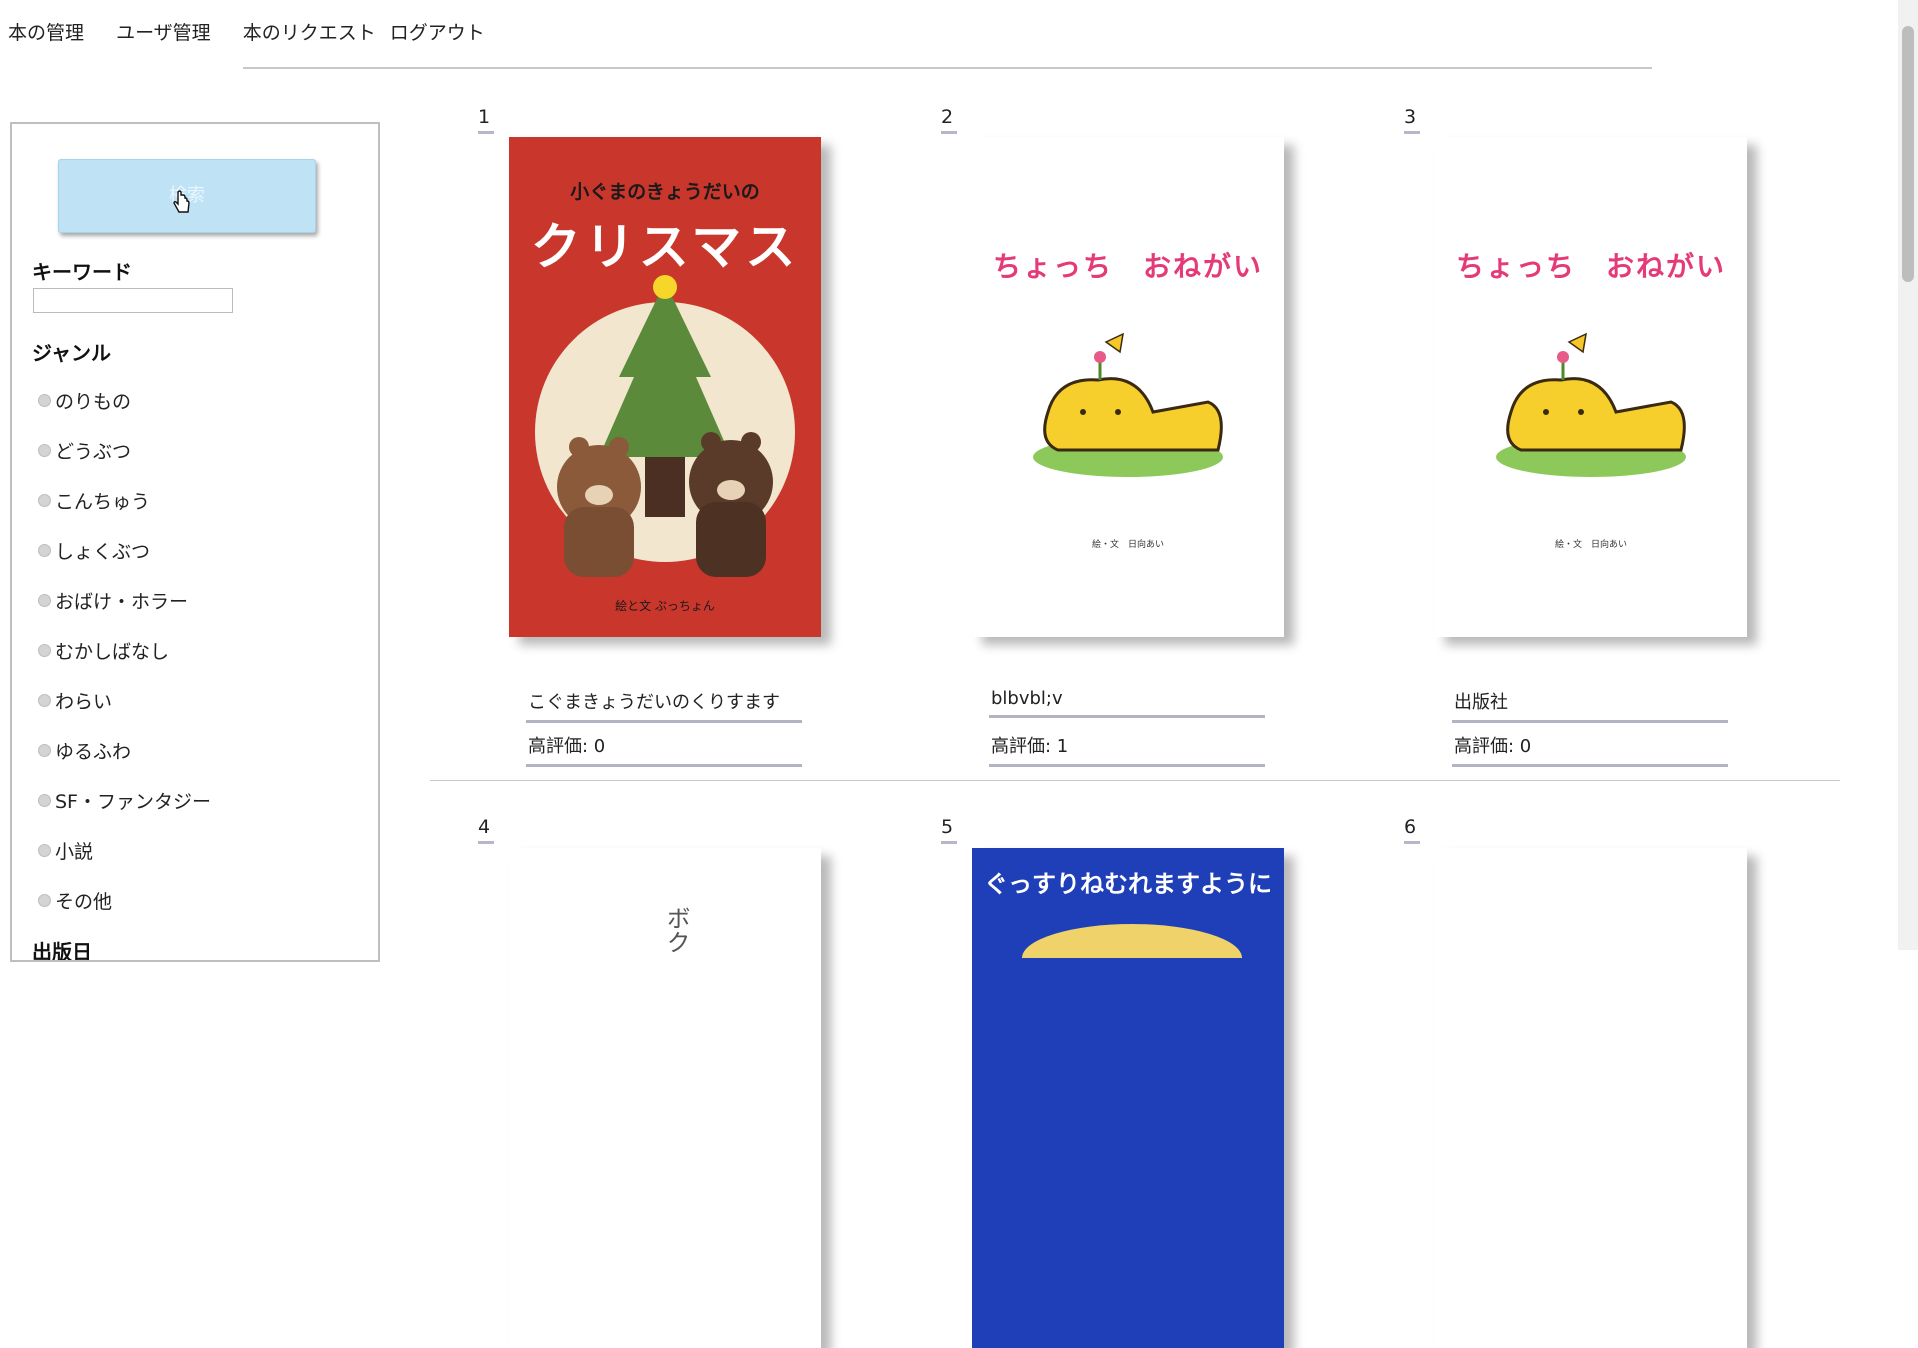 The width and height of the screenshot is (1918, 1348). What do you see at coordinates (1132, 941) in the screenshot?
I see `bread-illustration` at bounding box center [1132, 941].